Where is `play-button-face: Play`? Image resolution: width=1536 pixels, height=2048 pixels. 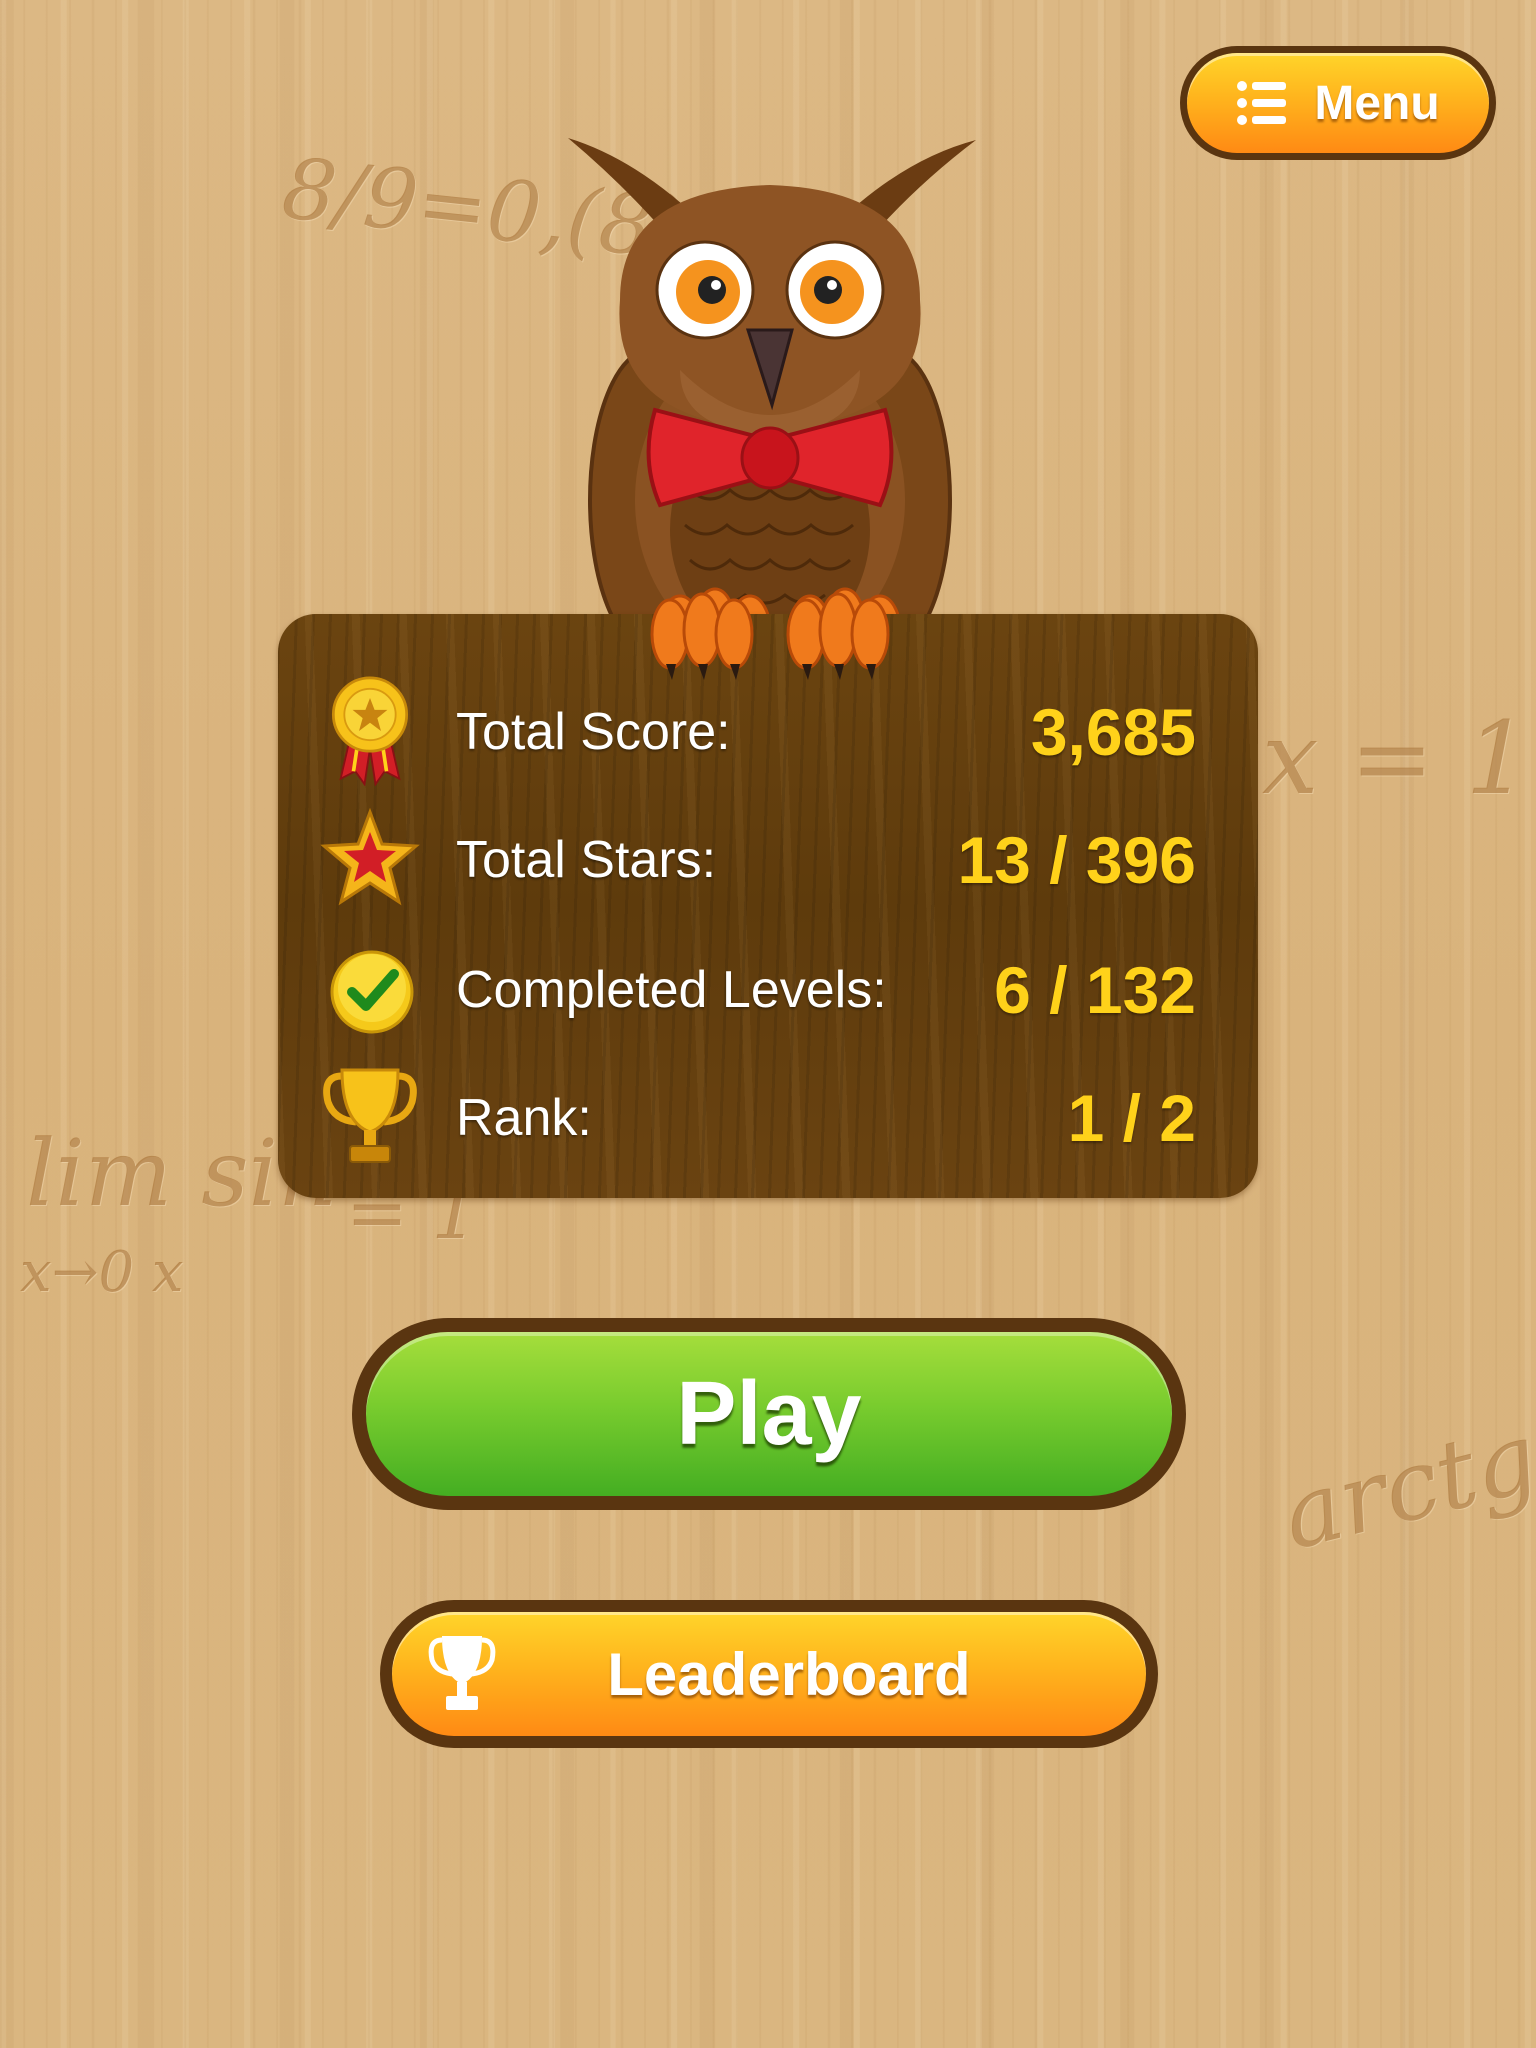
play-button-face: Play is located at coordinates (769, 1414).